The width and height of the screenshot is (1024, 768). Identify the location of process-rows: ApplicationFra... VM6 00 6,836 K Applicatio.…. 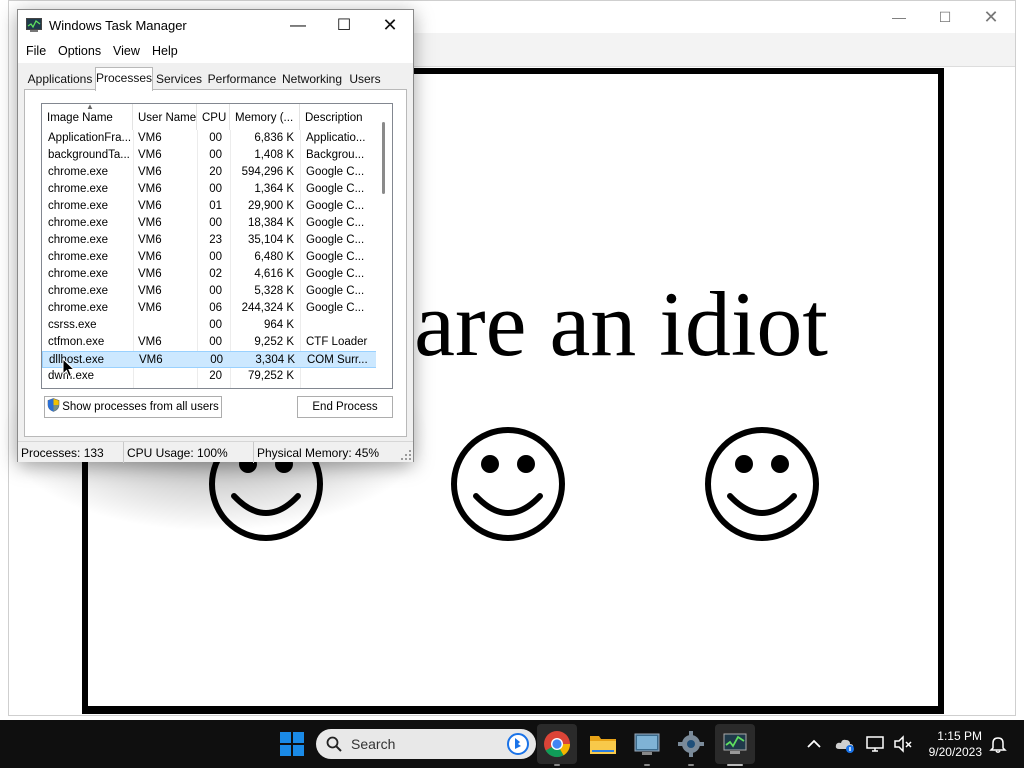
(210, 257).